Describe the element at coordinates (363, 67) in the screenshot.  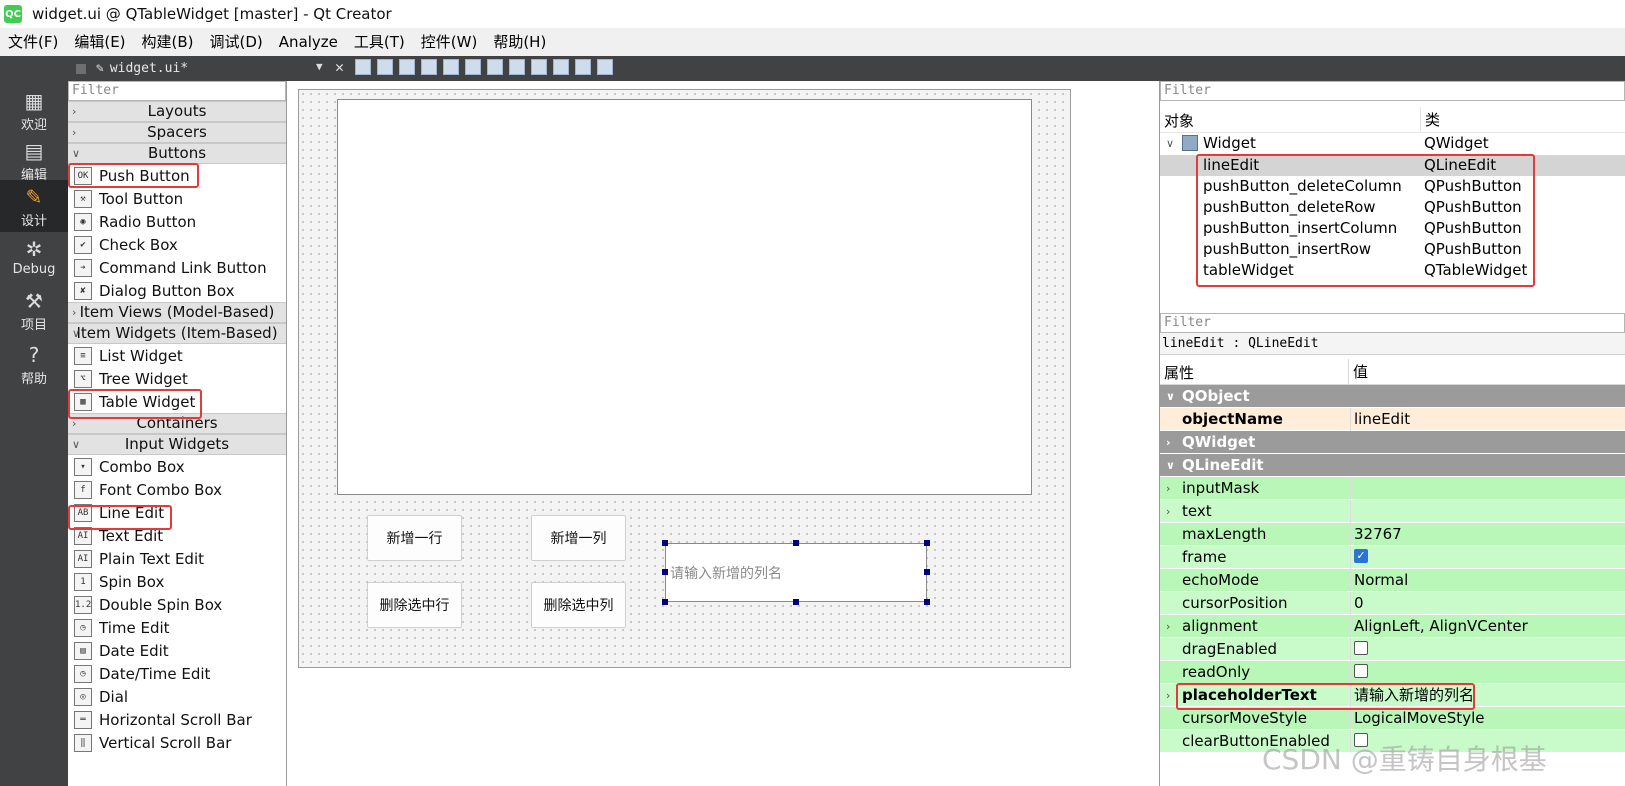
I see `edit-widgets-icon` at that location.